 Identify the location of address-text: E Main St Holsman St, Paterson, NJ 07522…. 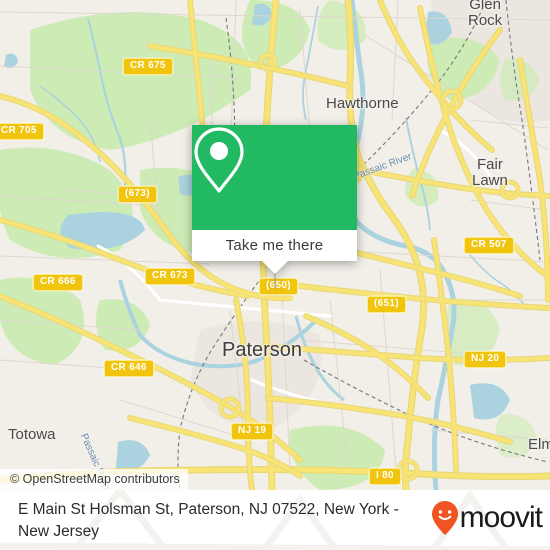
(208, 520).